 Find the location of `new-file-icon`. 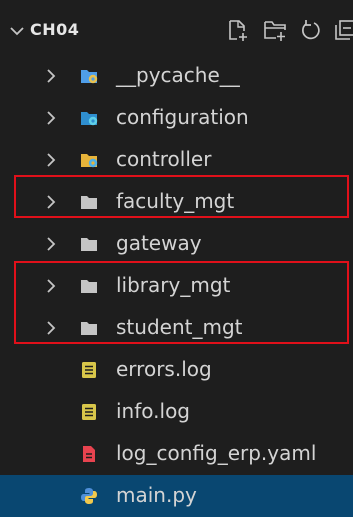

new-file-icon is located at coordinates (237, 30).